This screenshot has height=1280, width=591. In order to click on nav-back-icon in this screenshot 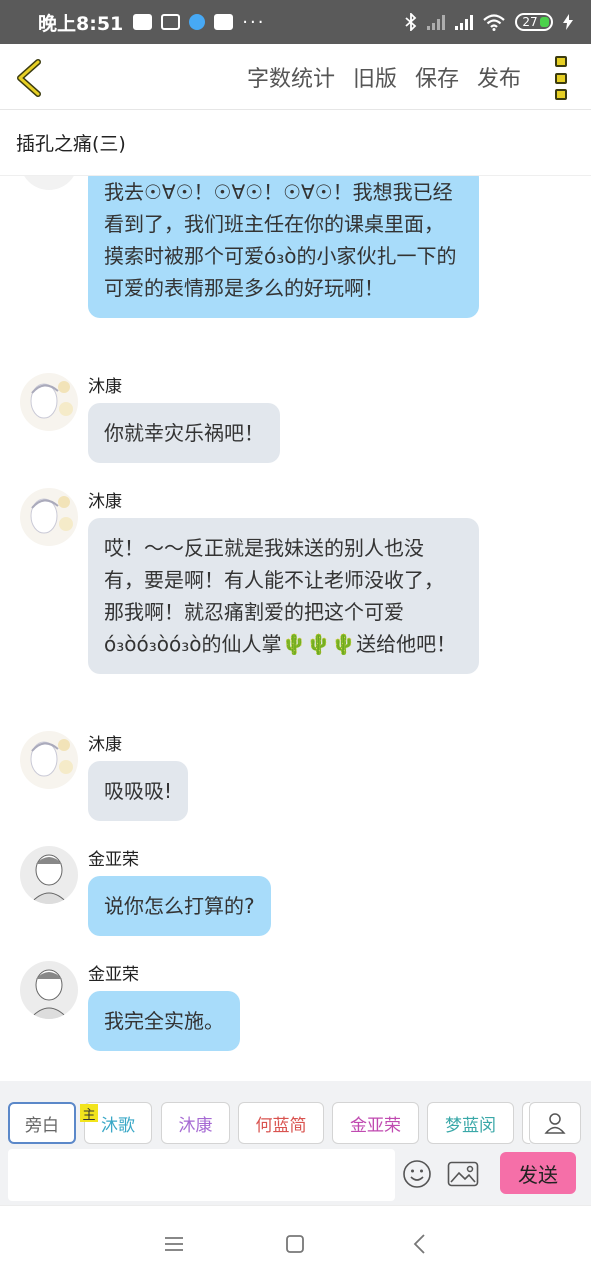, I will do `click(420, 1244)`.